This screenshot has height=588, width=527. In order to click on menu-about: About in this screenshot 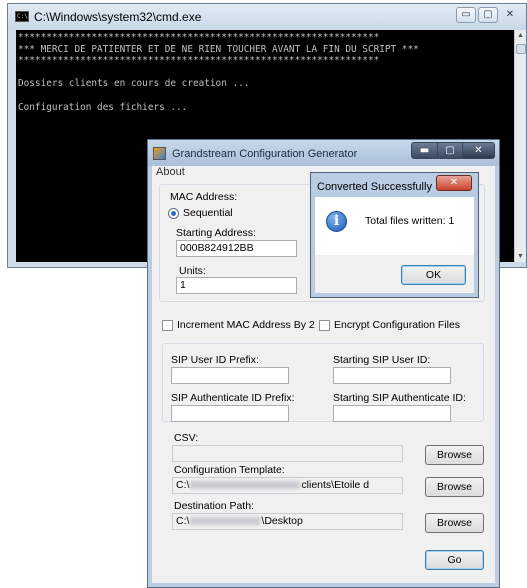, I will do `click(170, 172)`.